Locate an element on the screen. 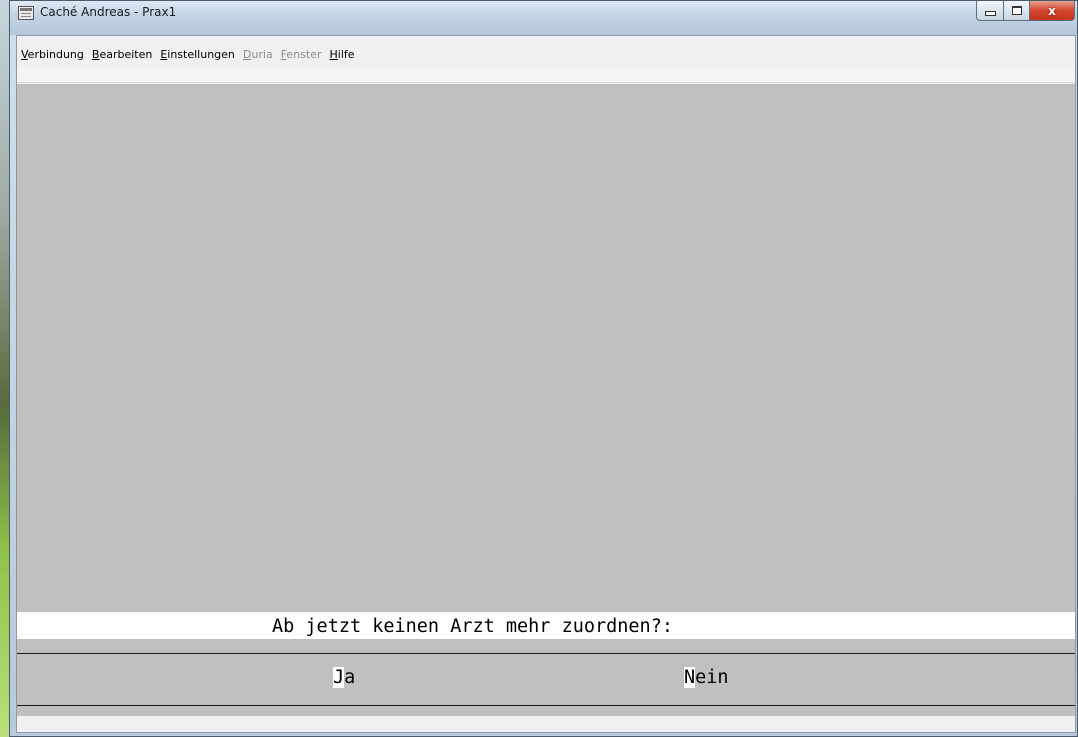  maximize-icon is located at coordinates (1016, 10).